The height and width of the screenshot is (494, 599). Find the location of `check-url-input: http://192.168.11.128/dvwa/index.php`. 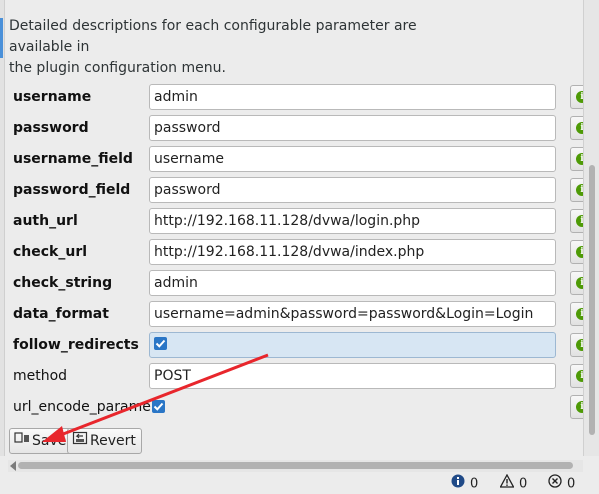

check-url-input: http://192.168.11.128/dvwa/index.php is located at coordinates (352, 252).